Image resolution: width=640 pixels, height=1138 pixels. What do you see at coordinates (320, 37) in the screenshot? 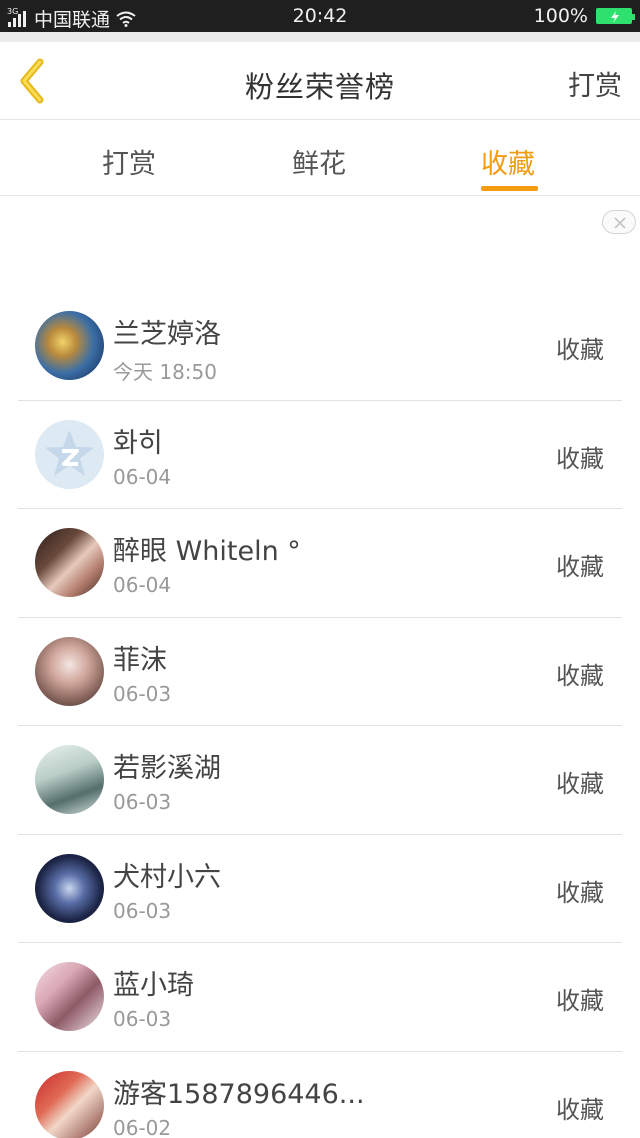
I see `status-spacer` at bounding box center [320, 37].